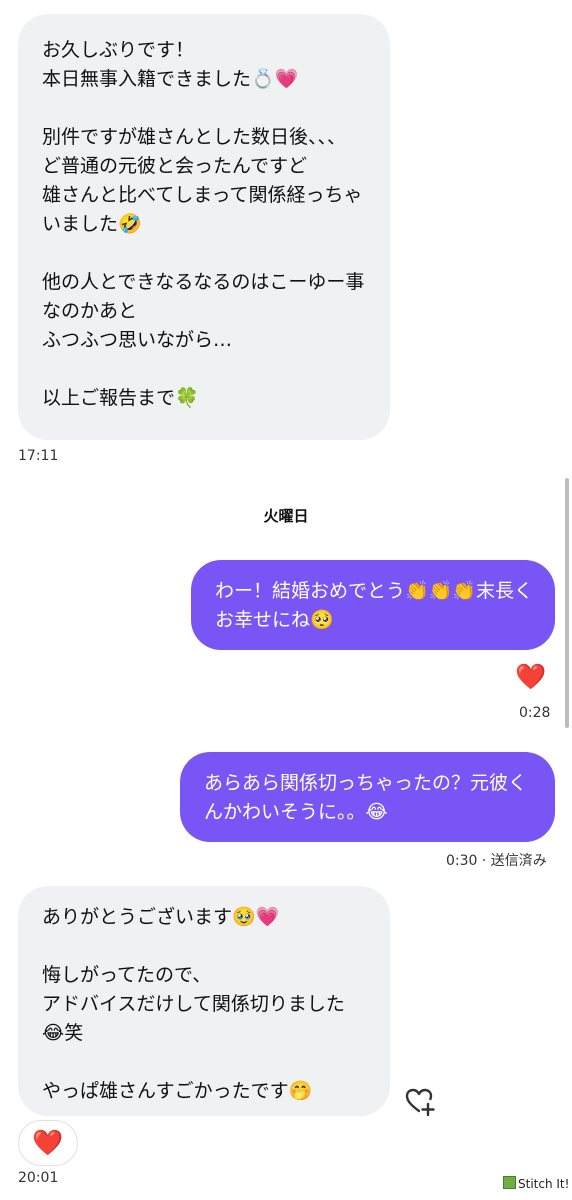  Describe the element at coordinates (367, 797) in the screenshot. I see `message-bubble-outgoing: あらあら関係切っちゃったの？元彼くんかわいそうに。。😂` at that location.